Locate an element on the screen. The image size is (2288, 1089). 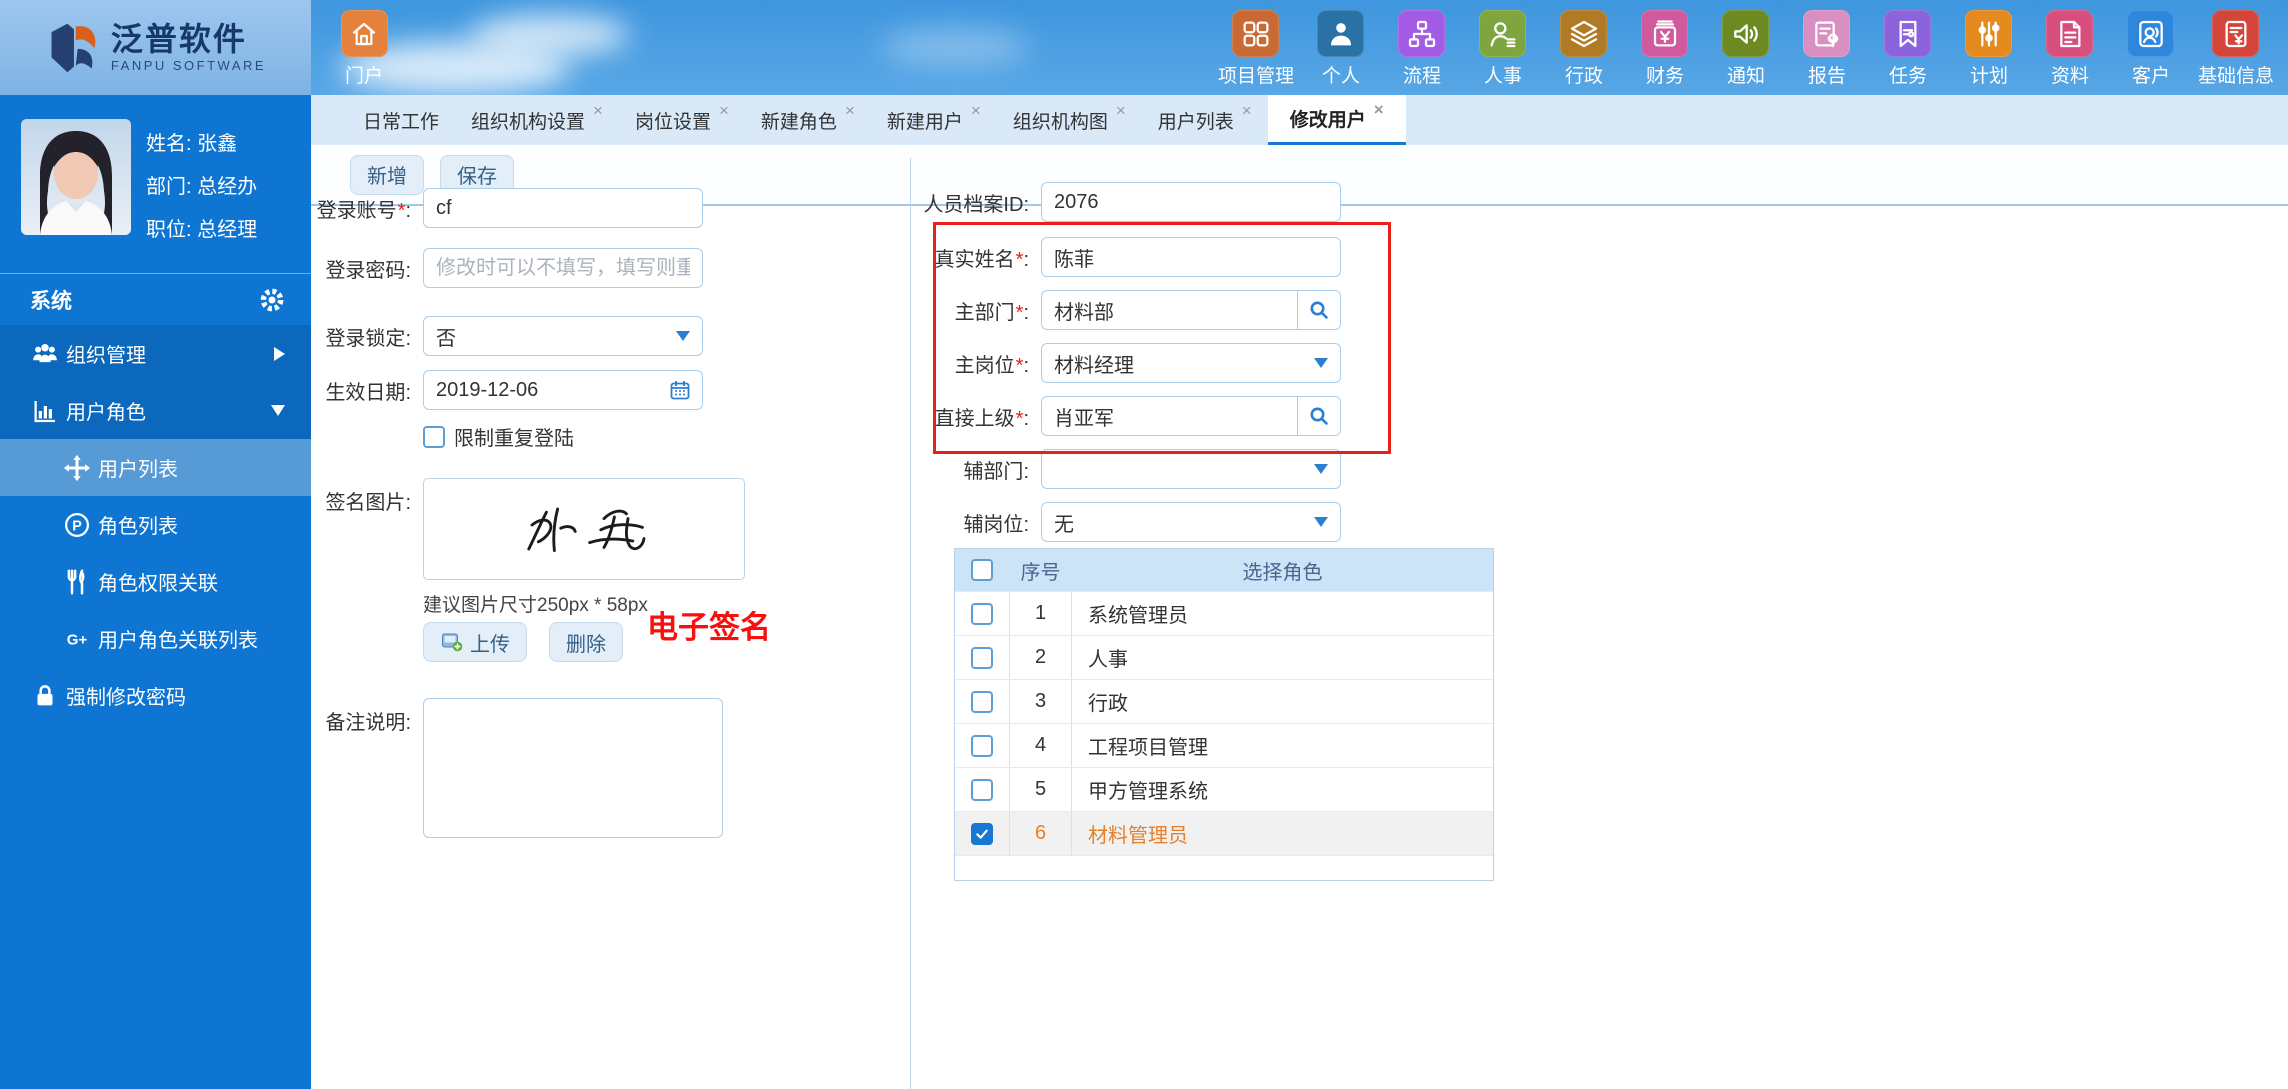
real-name-label: 真实姓名 is located at coordinates (974, 259).